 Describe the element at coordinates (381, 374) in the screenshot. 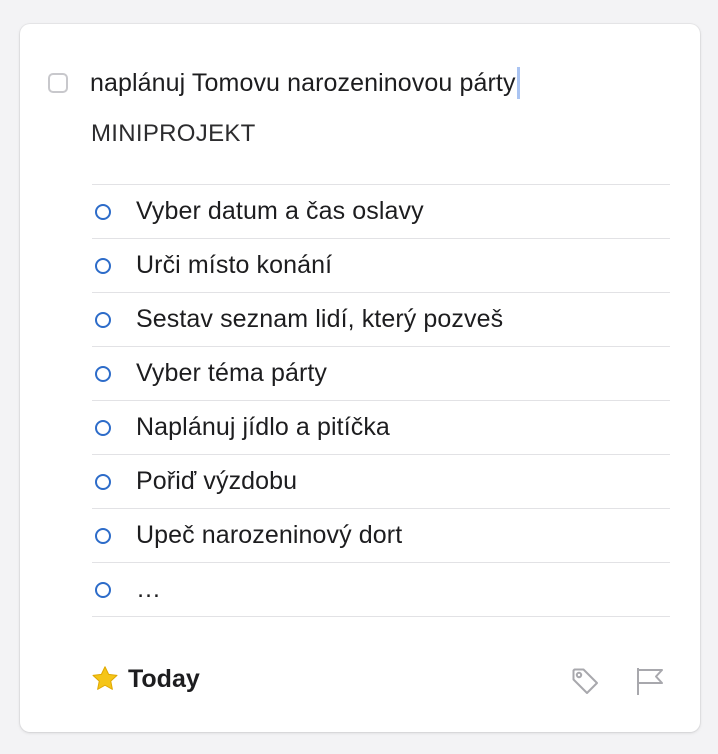

I see `checklist-item: Vyber téma párty` at that location.